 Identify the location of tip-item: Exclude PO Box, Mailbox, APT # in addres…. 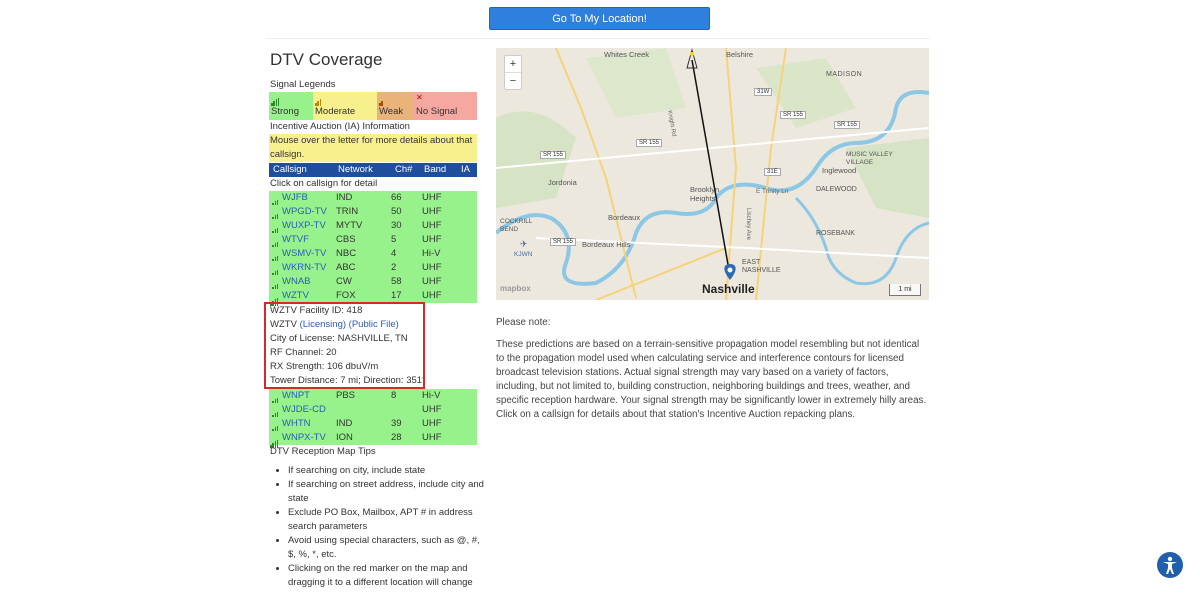
(388, 520).